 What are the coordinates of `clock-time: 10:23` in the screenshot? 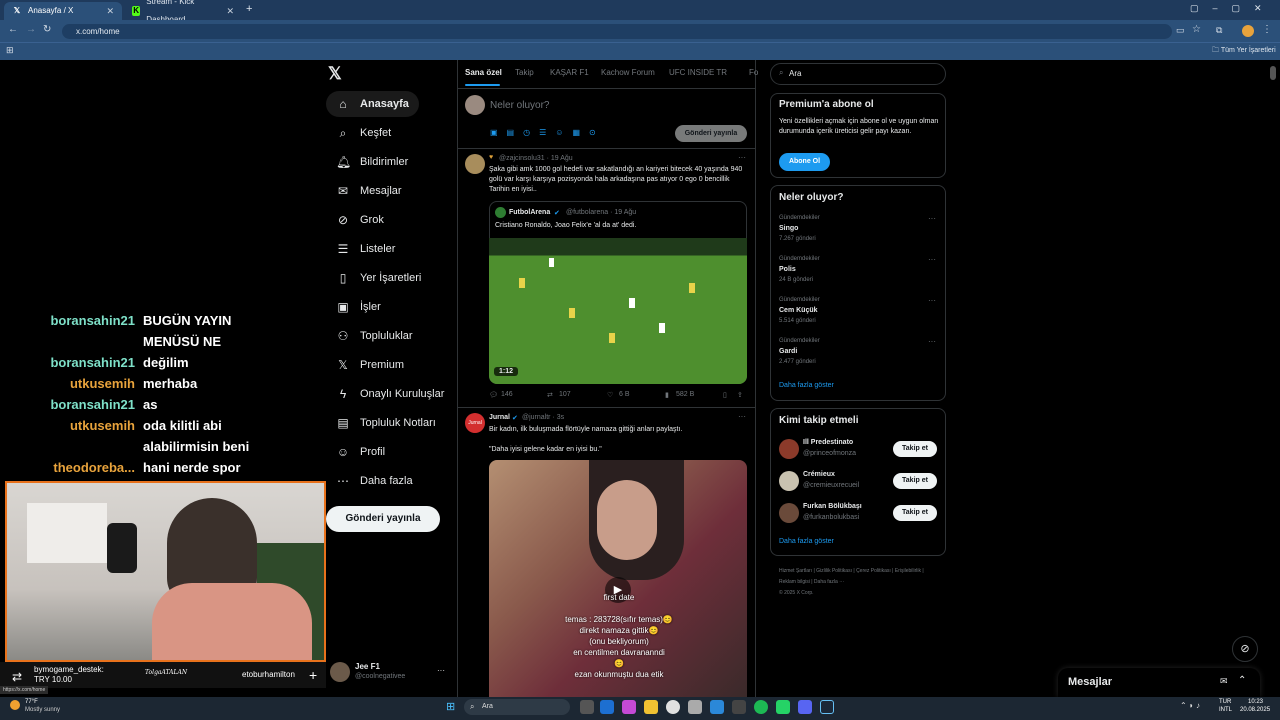 It's located at (1255, 702).